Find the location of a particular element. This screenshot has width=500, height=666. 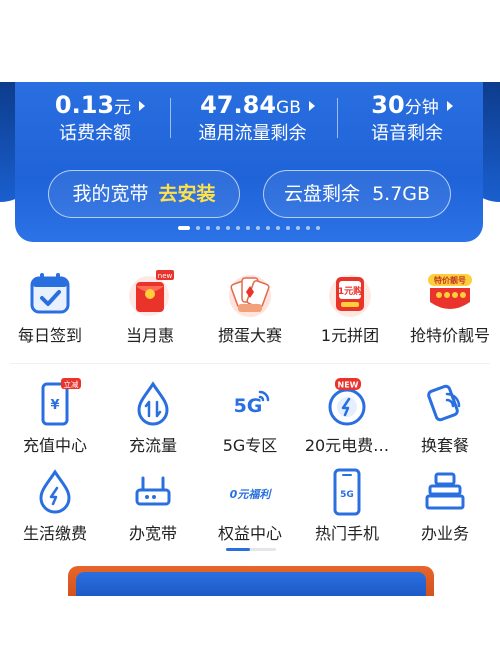

bottom-promo-banner is located at coordinates (251, 581).